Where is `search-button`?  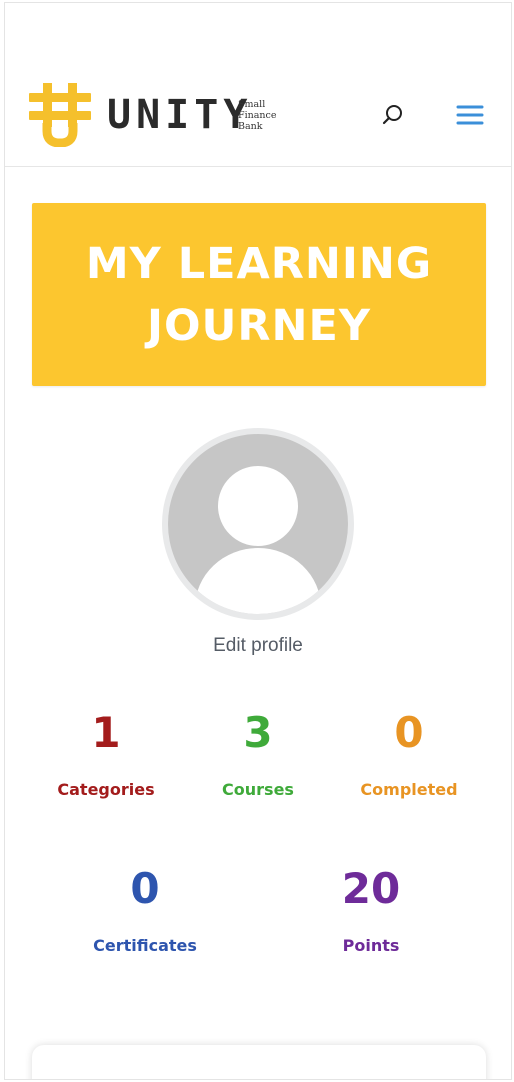
search-button is located at coordinates (393, 115).